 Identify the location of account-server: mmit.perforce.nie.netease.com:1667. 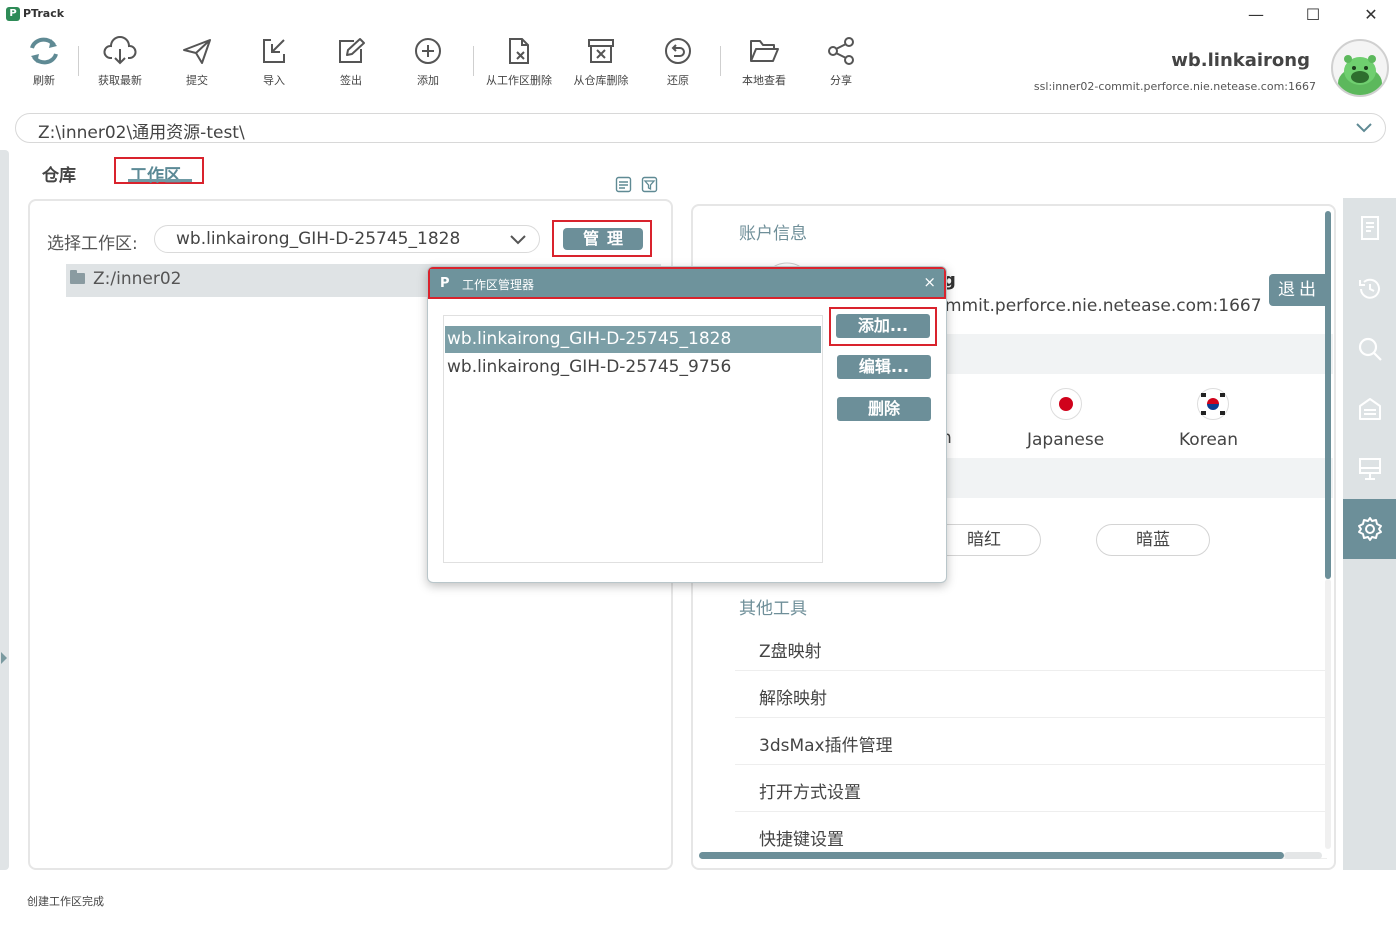
(1103, 306).